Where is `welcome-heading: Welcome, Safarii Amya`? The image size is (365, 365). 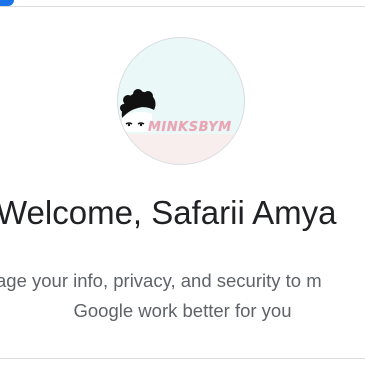
welcome-heading: Welcome, Safarii Amya is located at coordinates (168, 212).